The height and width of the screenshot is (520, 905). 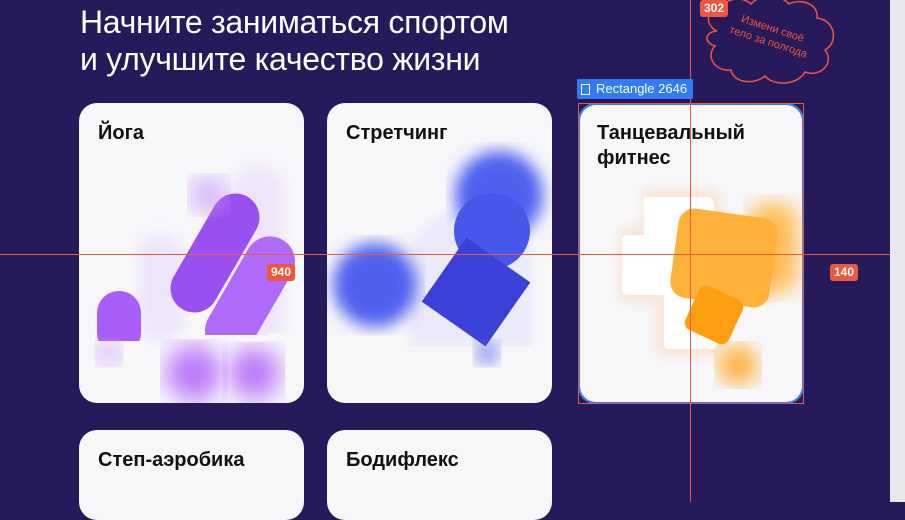 What do you see at coordinates (642, 88) in the screenshot?
I see `selected-layer-name: Rectangle 2646` at bounding box center [642, 88].